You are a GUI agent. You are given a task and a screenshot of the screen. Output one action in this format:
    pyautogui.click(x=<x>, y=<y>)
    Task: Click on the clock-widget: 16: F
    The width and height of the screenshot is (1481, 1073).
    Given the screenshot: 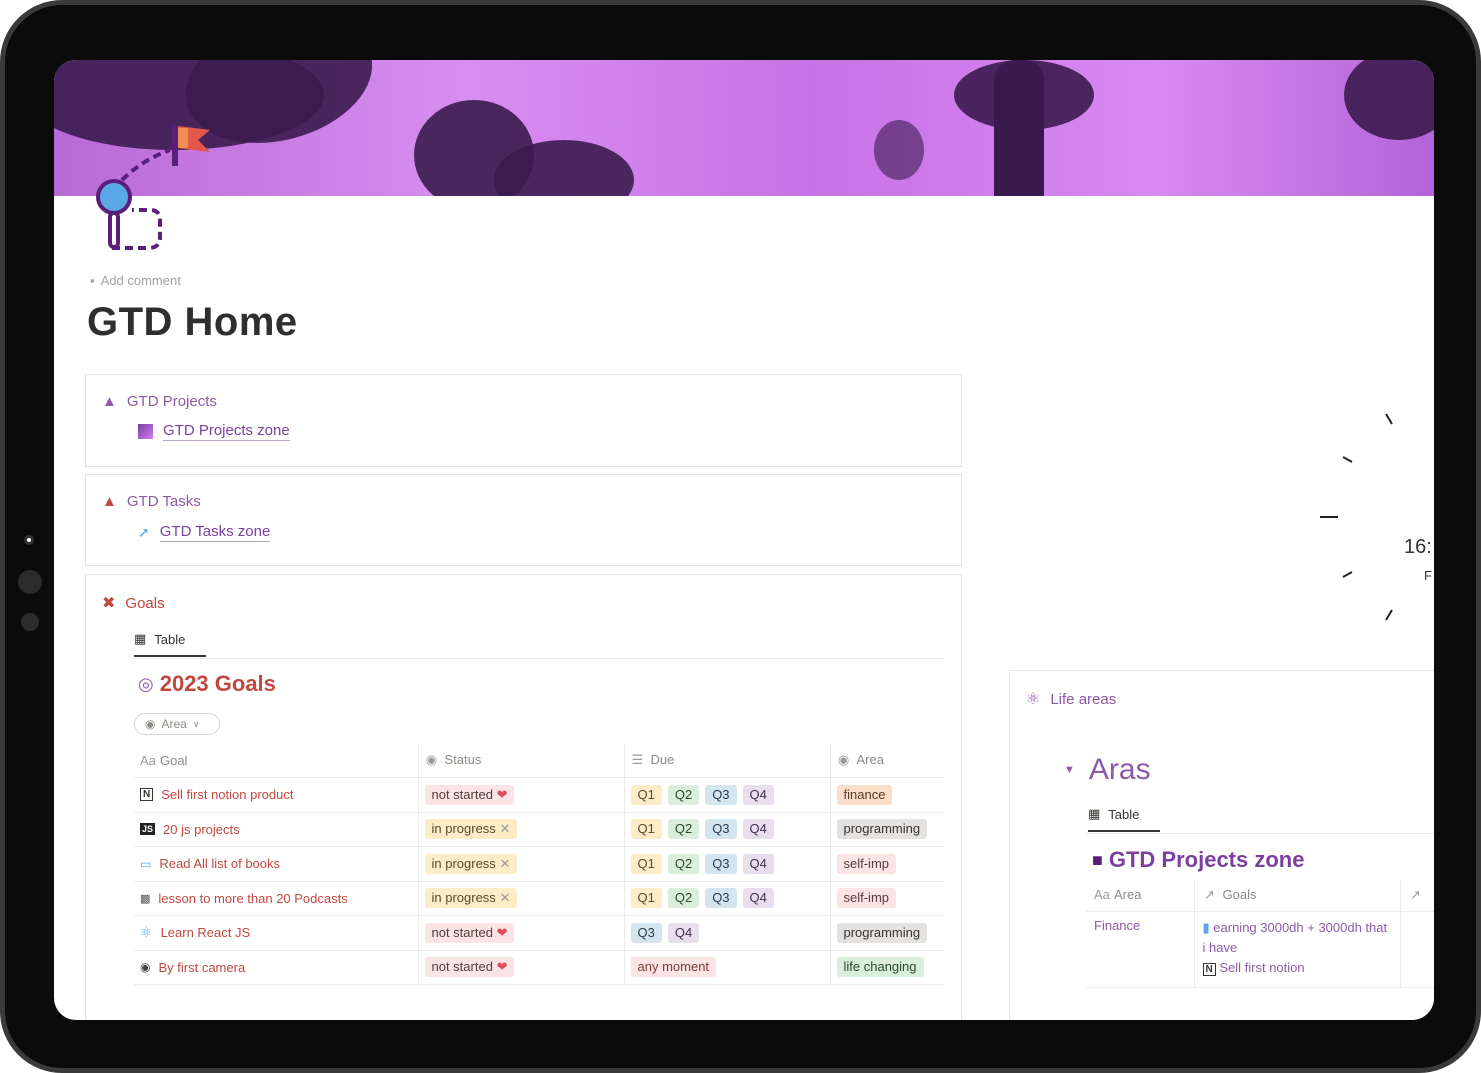 What is the action you would take?
    pyautogui.click(x=1374, y=520)
    